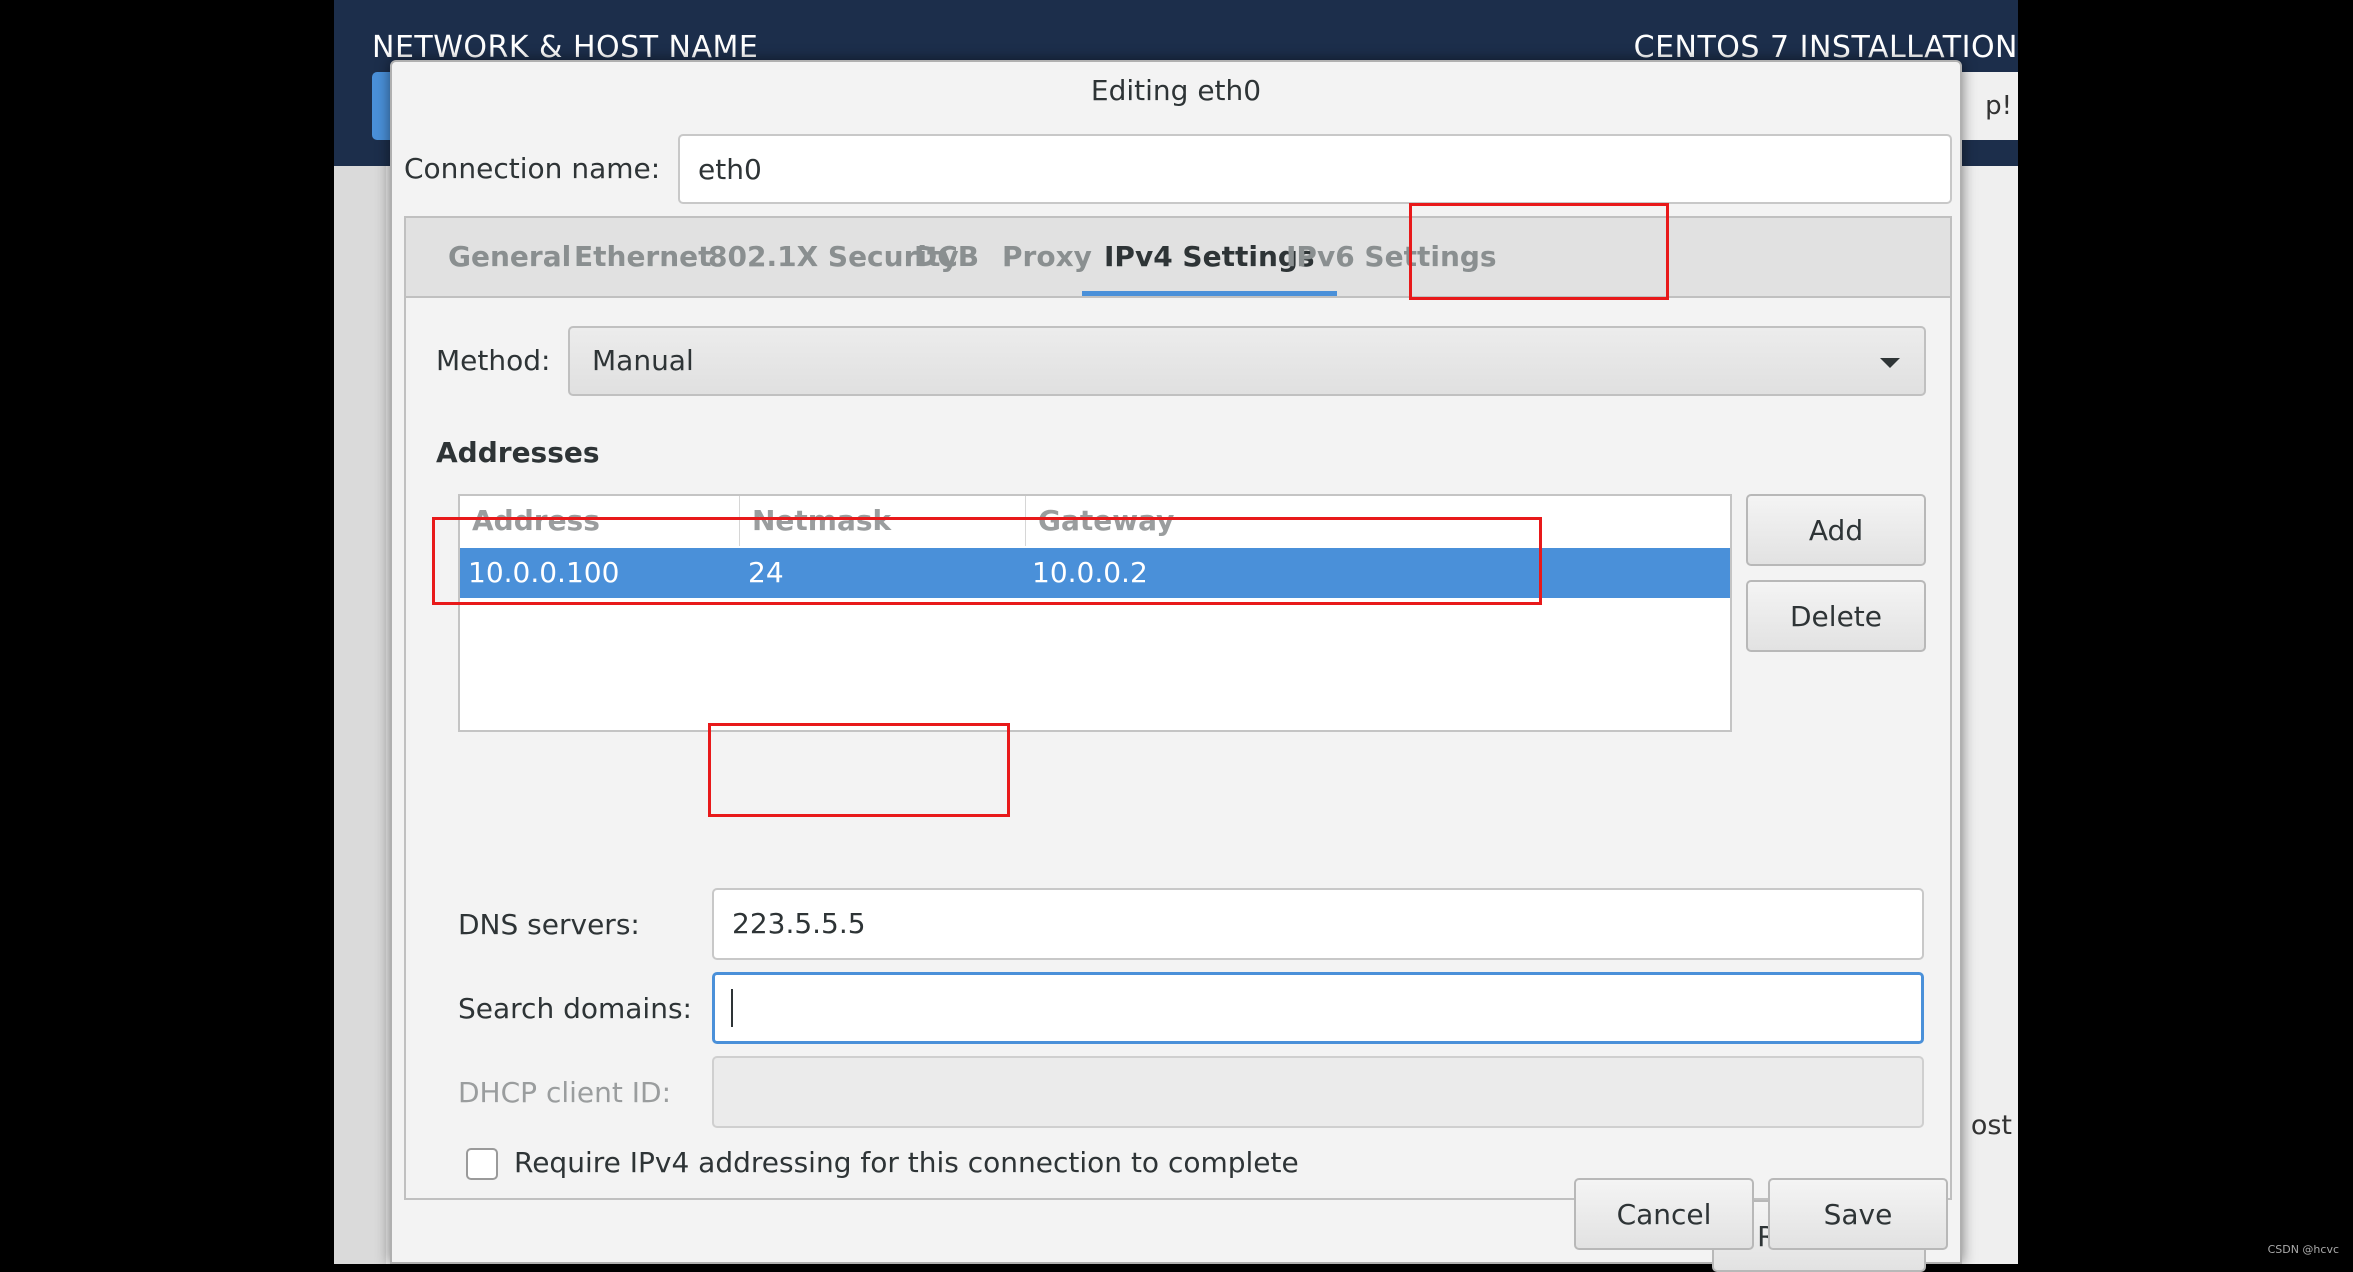  I want to click on tab-ethernet: Ethernet, so click(643, 257).